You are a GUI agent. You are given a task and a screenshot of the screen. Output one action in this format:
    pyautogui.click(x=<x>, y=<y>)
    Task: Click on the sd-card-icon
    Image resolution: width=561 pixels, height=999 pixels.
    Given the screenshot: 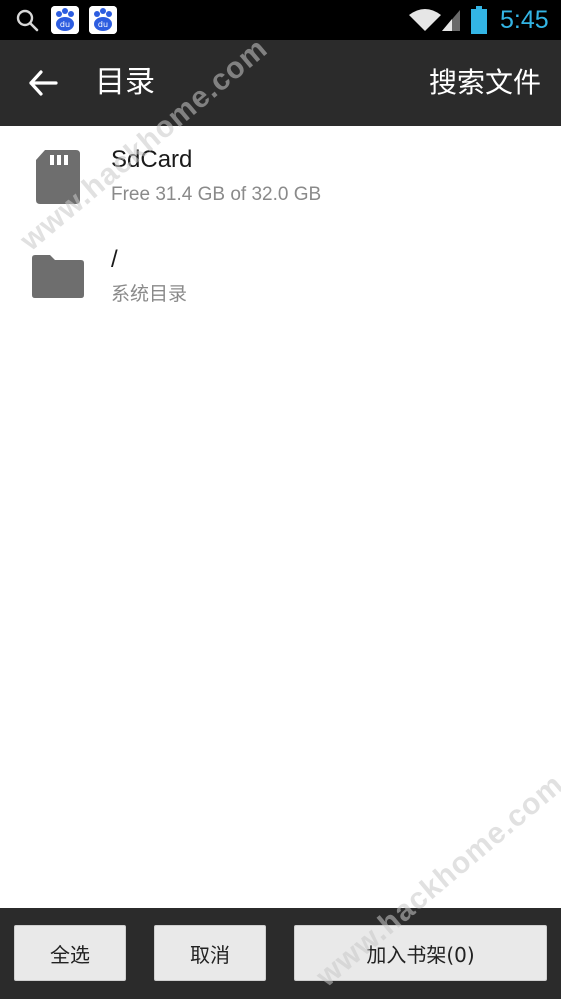 What is the action you would take?
    pyautogui.click(x=58, y=177)
    